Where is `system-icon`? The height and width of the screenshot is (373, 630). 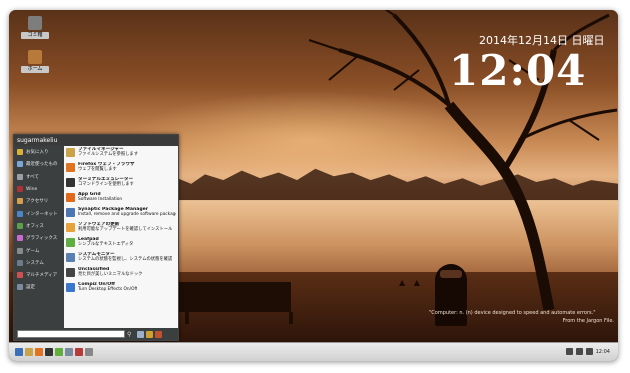
system-icon is located at coordinates (20, 262).